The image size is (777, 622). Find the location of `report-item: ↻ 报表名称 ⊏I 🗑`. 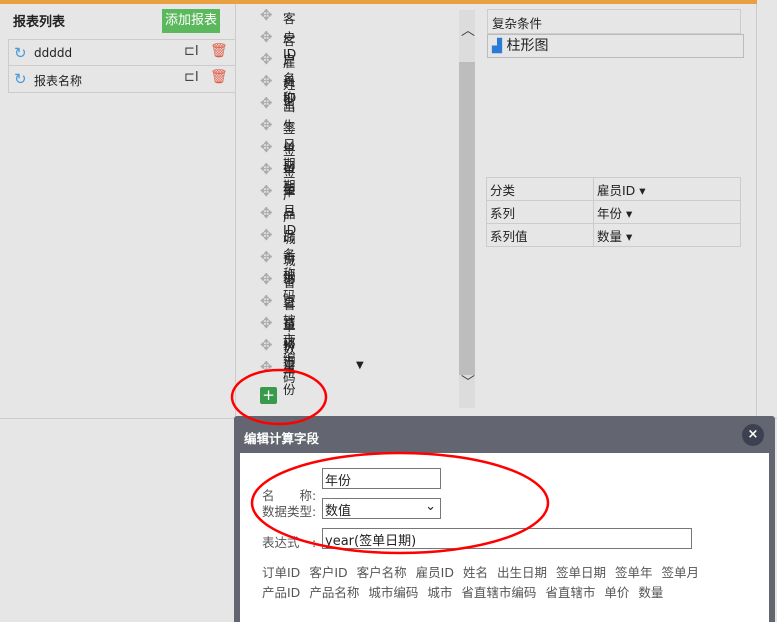

report-item: ↻ 报表名称 ⊏I 🗑 is located at coordinates (122, 79).